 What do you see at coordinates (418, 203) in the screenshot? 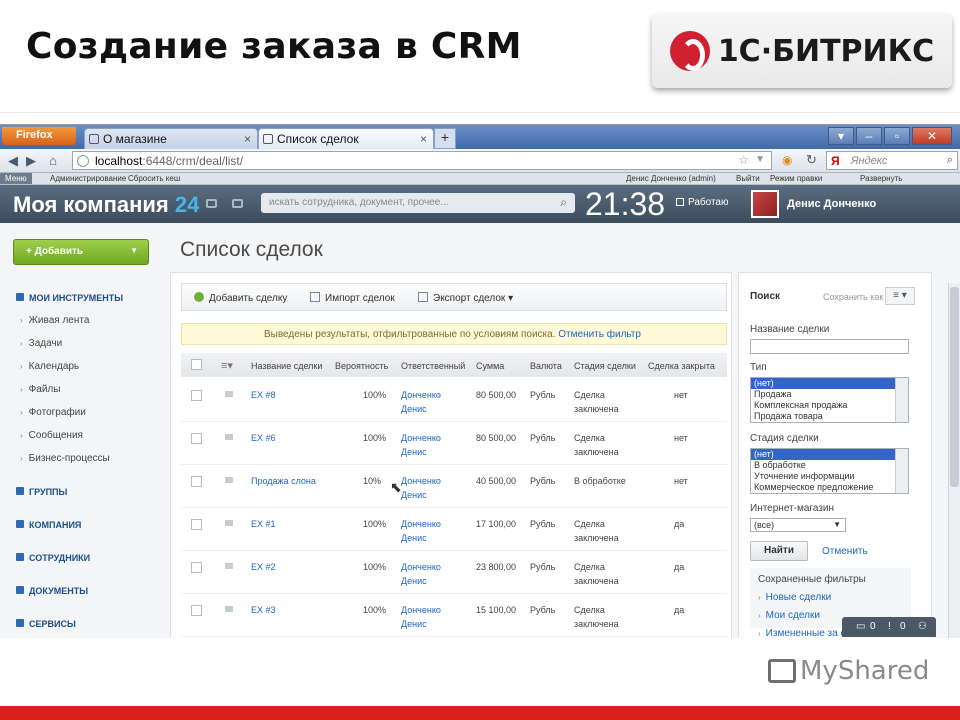
I see `portal-search-input: искать сотрудника, документ, прочее... ⌕` at bounding box center [418, 203].